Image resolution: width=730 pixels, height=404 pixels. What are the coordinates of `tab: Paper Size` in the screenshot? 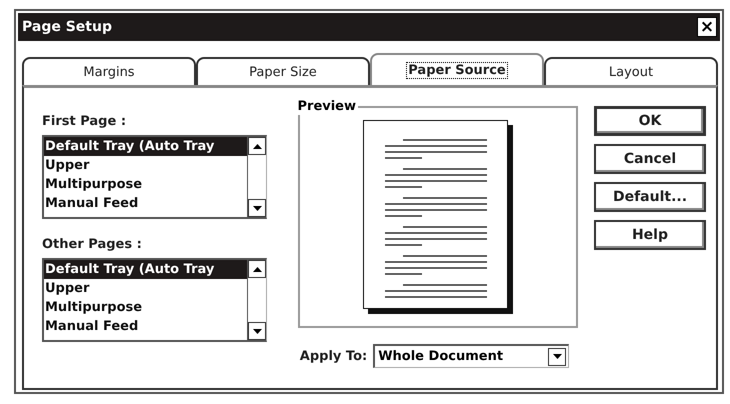 It's located at (283, 71).